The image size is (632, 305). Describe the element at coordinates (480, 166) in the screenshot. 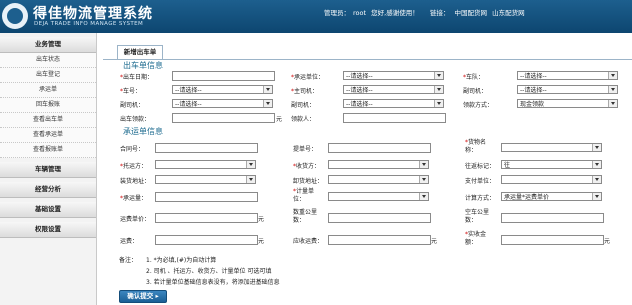

I see `return-mark-label: 往返标记：` at that location.